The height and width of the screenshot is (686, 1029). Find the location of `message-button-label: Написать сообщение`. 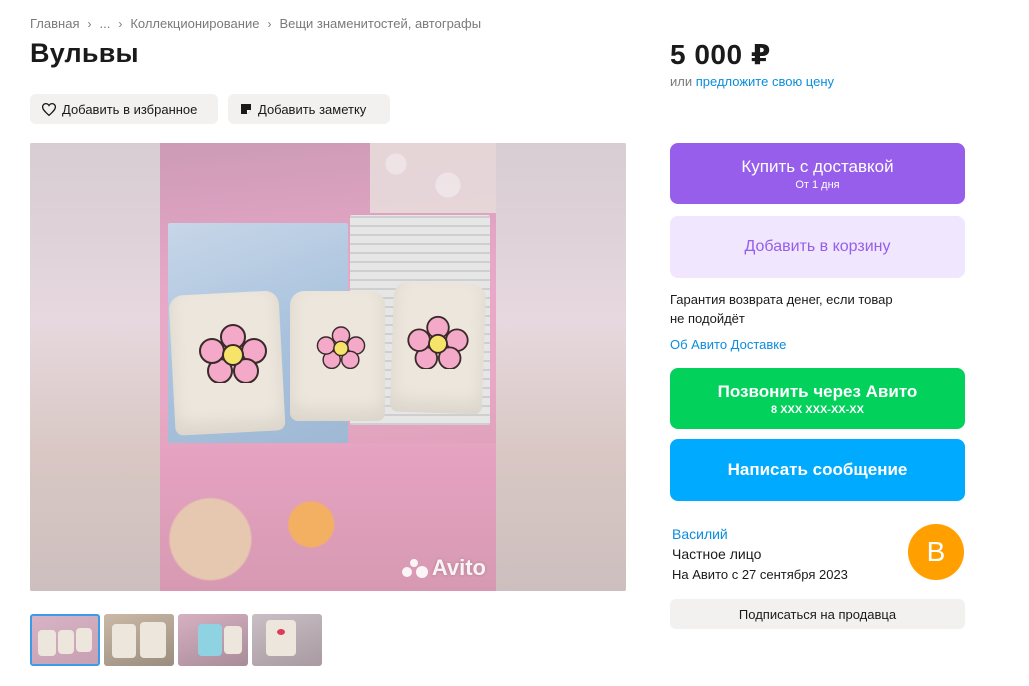

message-button-label: Написать сообщение is located at coordinates (817, 469).